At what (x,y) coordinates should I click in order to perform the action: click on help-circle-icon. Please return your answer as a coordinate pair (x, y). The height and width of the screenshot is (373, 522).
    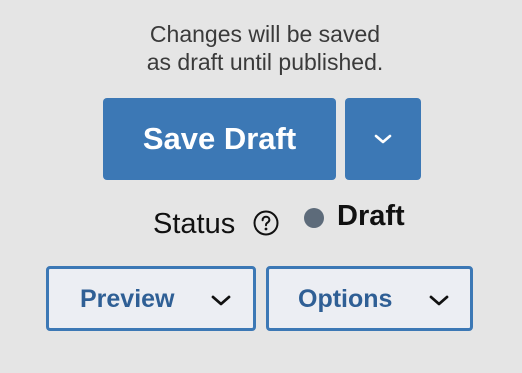
    Looking at the image, I should click on (266, 223).